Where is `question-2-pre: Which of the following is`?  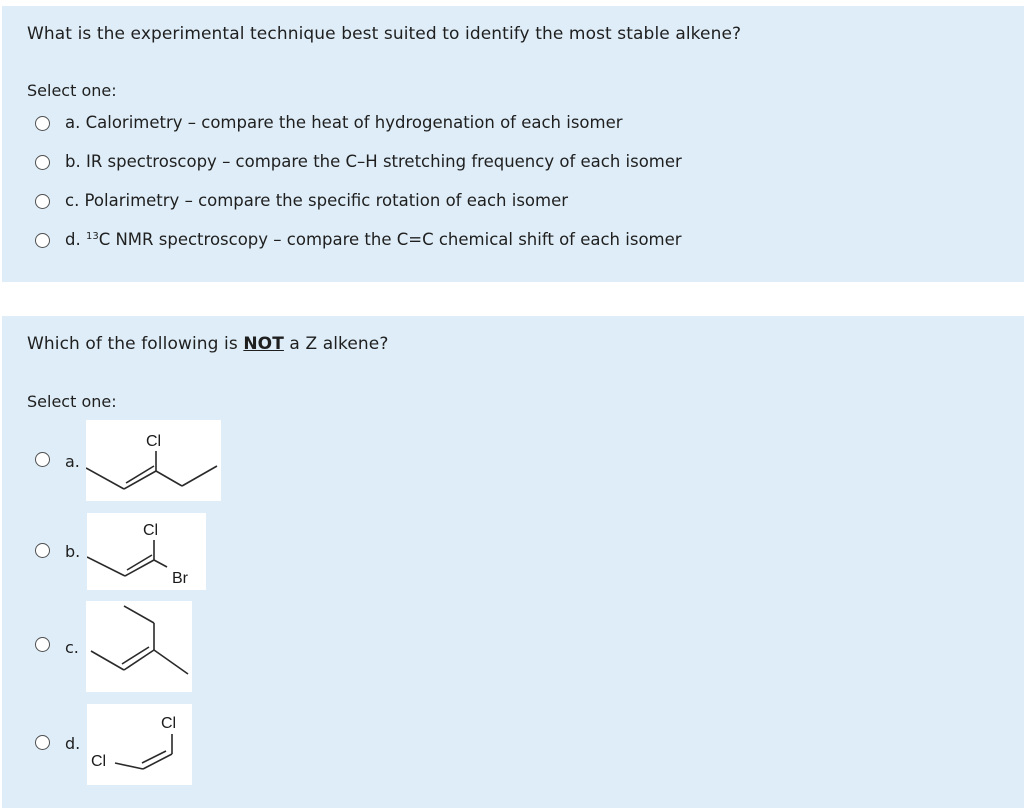 question-2-pre: Which of the following is is located at coordinates (135, 344).